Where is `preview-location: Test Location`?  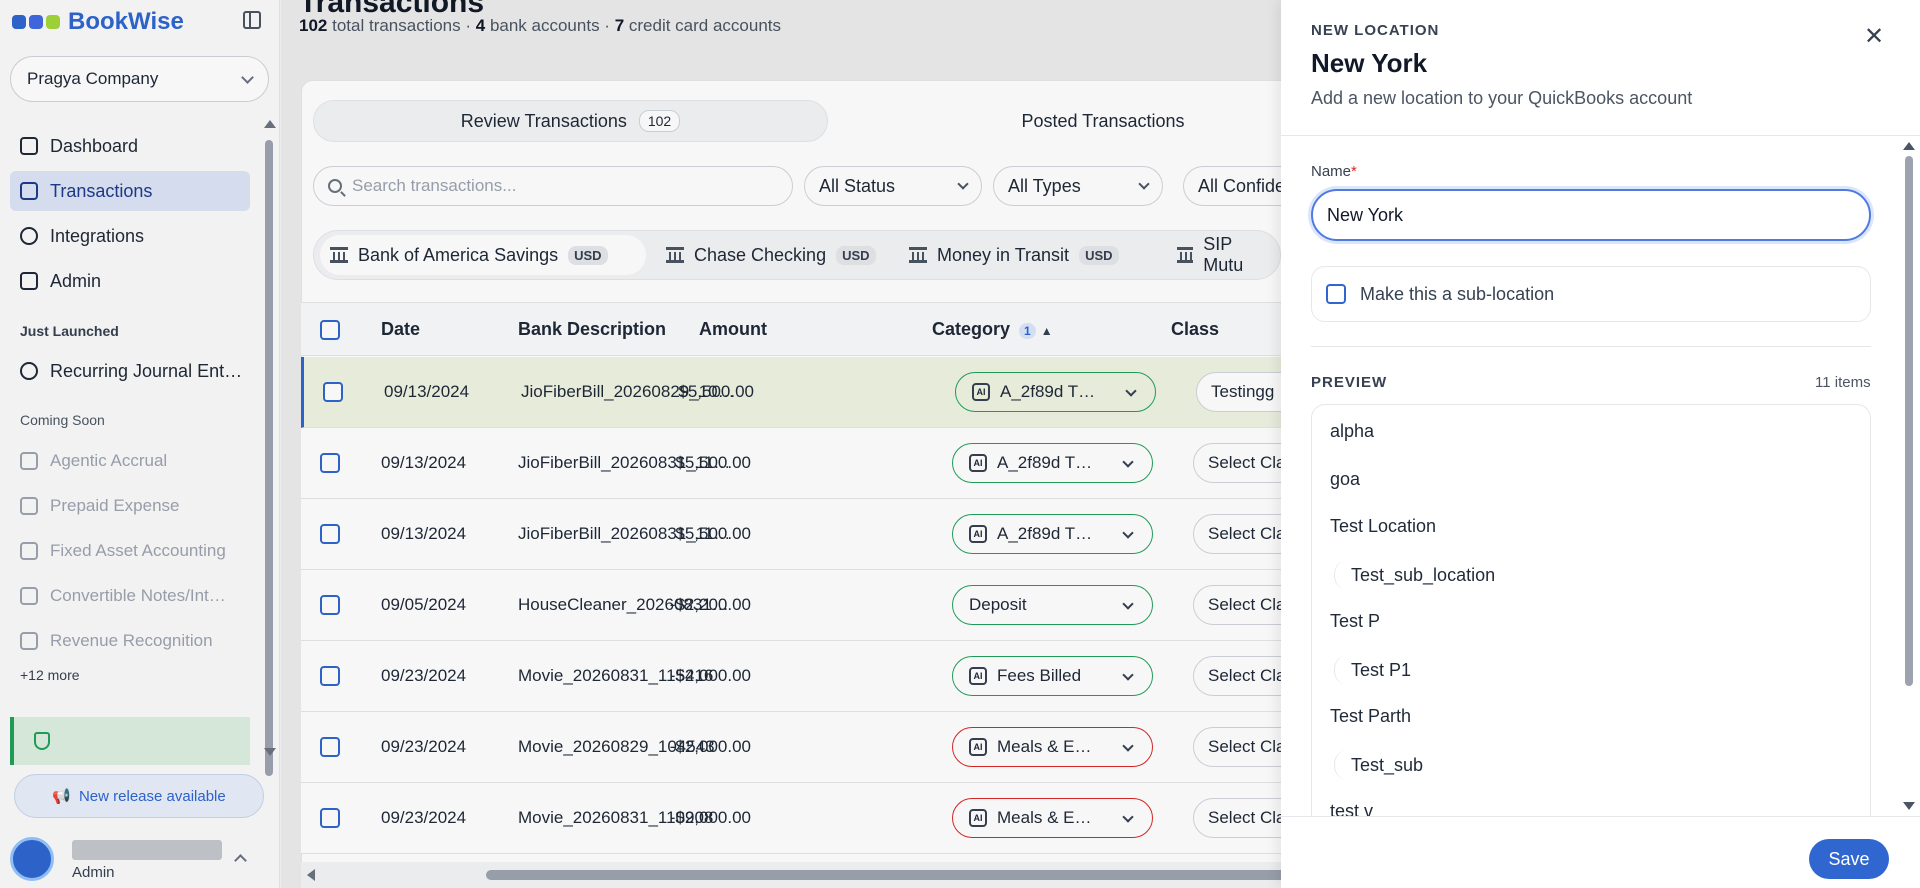
preview-location: Test Location is located at coordinates (1383, 526).